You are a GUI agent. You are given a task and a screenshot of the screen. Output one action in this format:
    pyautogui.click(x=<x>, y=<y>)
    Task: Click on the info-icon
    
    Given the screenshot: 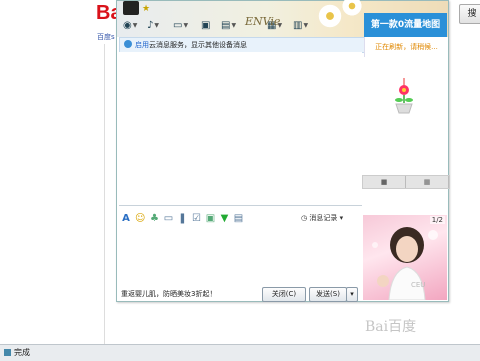 What is the action you would take?
    pyautogui.click(x=128, y=44)
    